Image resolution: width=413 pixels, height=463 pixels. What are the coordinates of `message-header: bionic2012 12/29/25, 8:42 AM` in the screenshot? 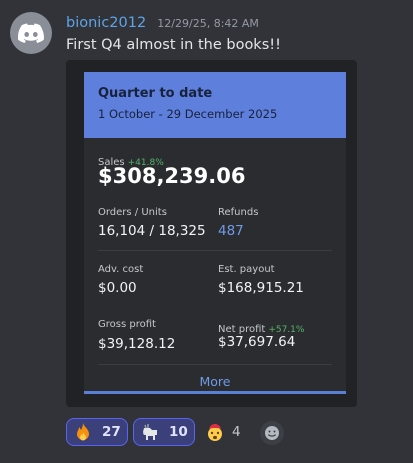 It's located at (162, 21).